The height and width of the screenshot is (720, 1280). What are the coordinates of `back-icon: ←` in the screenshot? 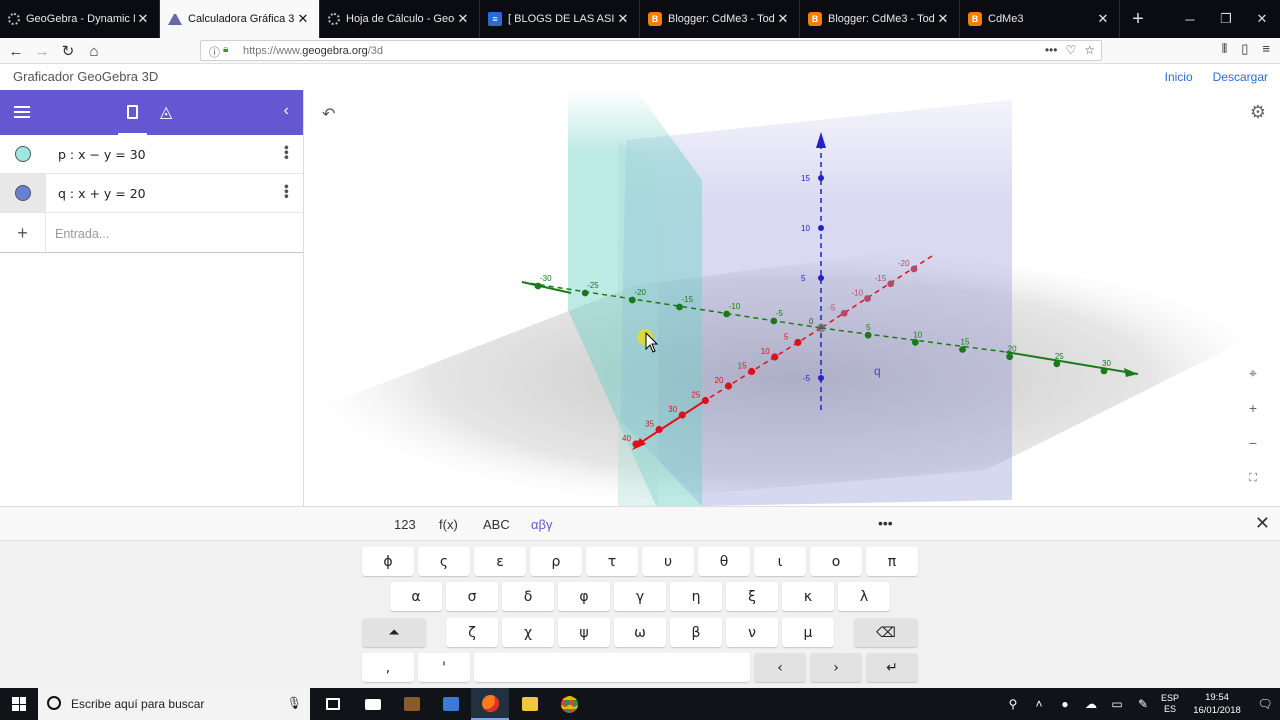 It's located at (16, 51).